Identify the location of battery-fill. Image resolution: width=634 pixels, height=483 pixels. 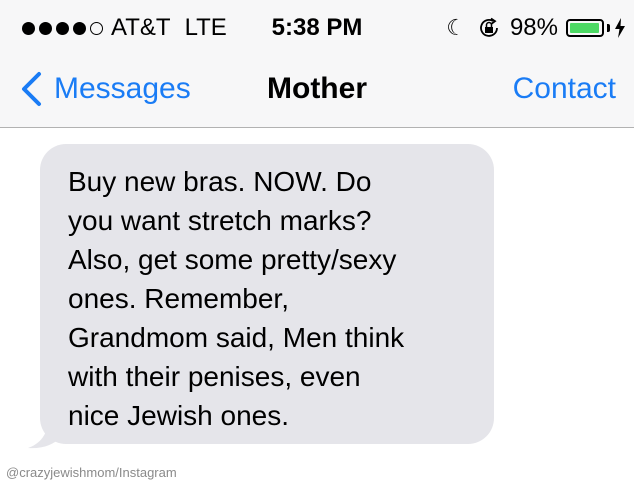
(585, 28).